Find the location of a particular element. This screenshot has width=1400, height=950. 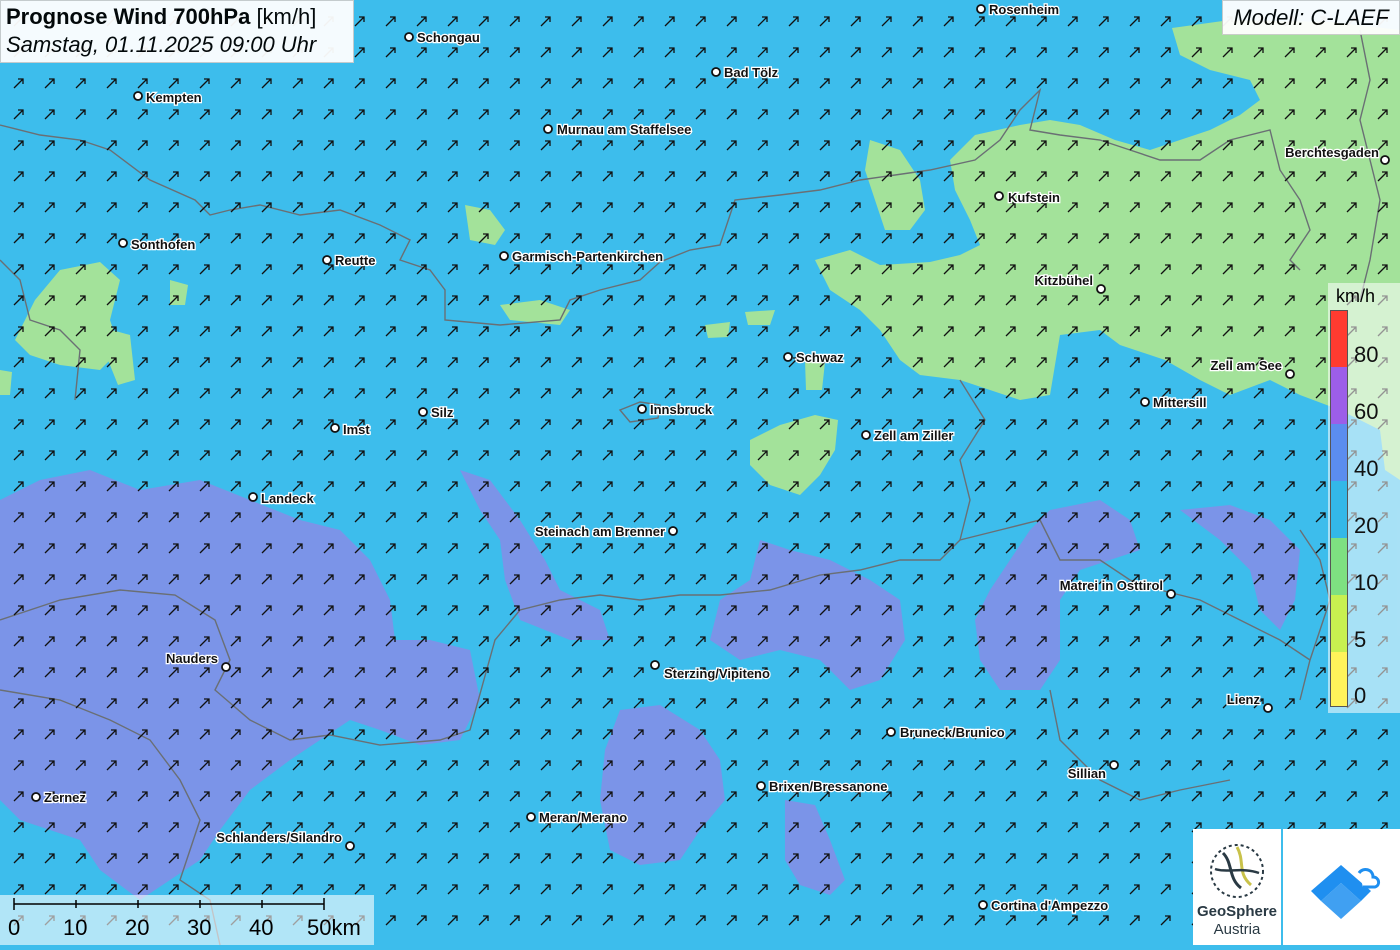

city-label: Schwaz is located at coordinates (820, 357).